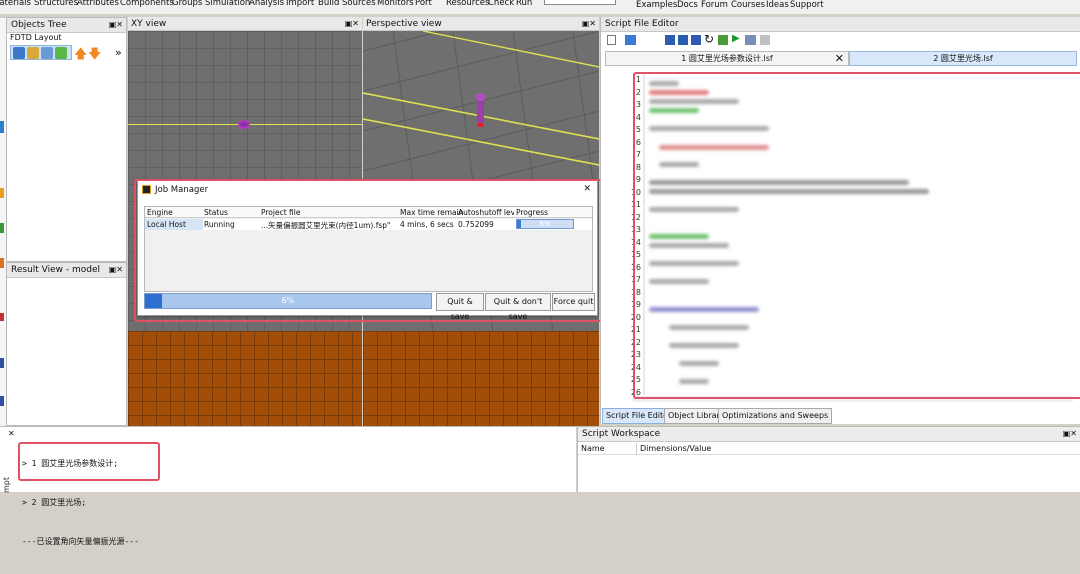 The height and width of the screenshot is (574, 1080). I want to click on menu-ideas: Ideas, so click(777, 5).